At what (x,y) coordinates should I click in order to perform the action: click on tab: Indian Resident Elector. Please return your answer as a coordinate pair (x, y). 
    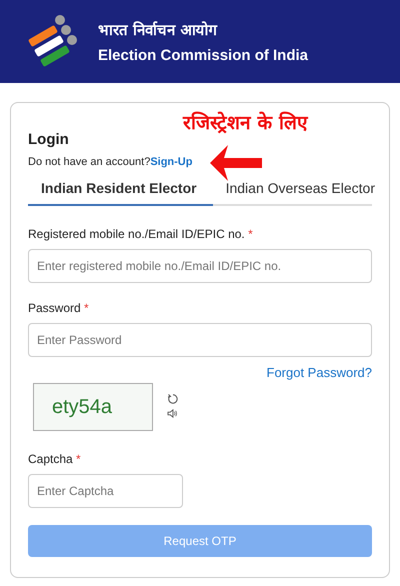
    Looking at the image, I should click on (120, 191).